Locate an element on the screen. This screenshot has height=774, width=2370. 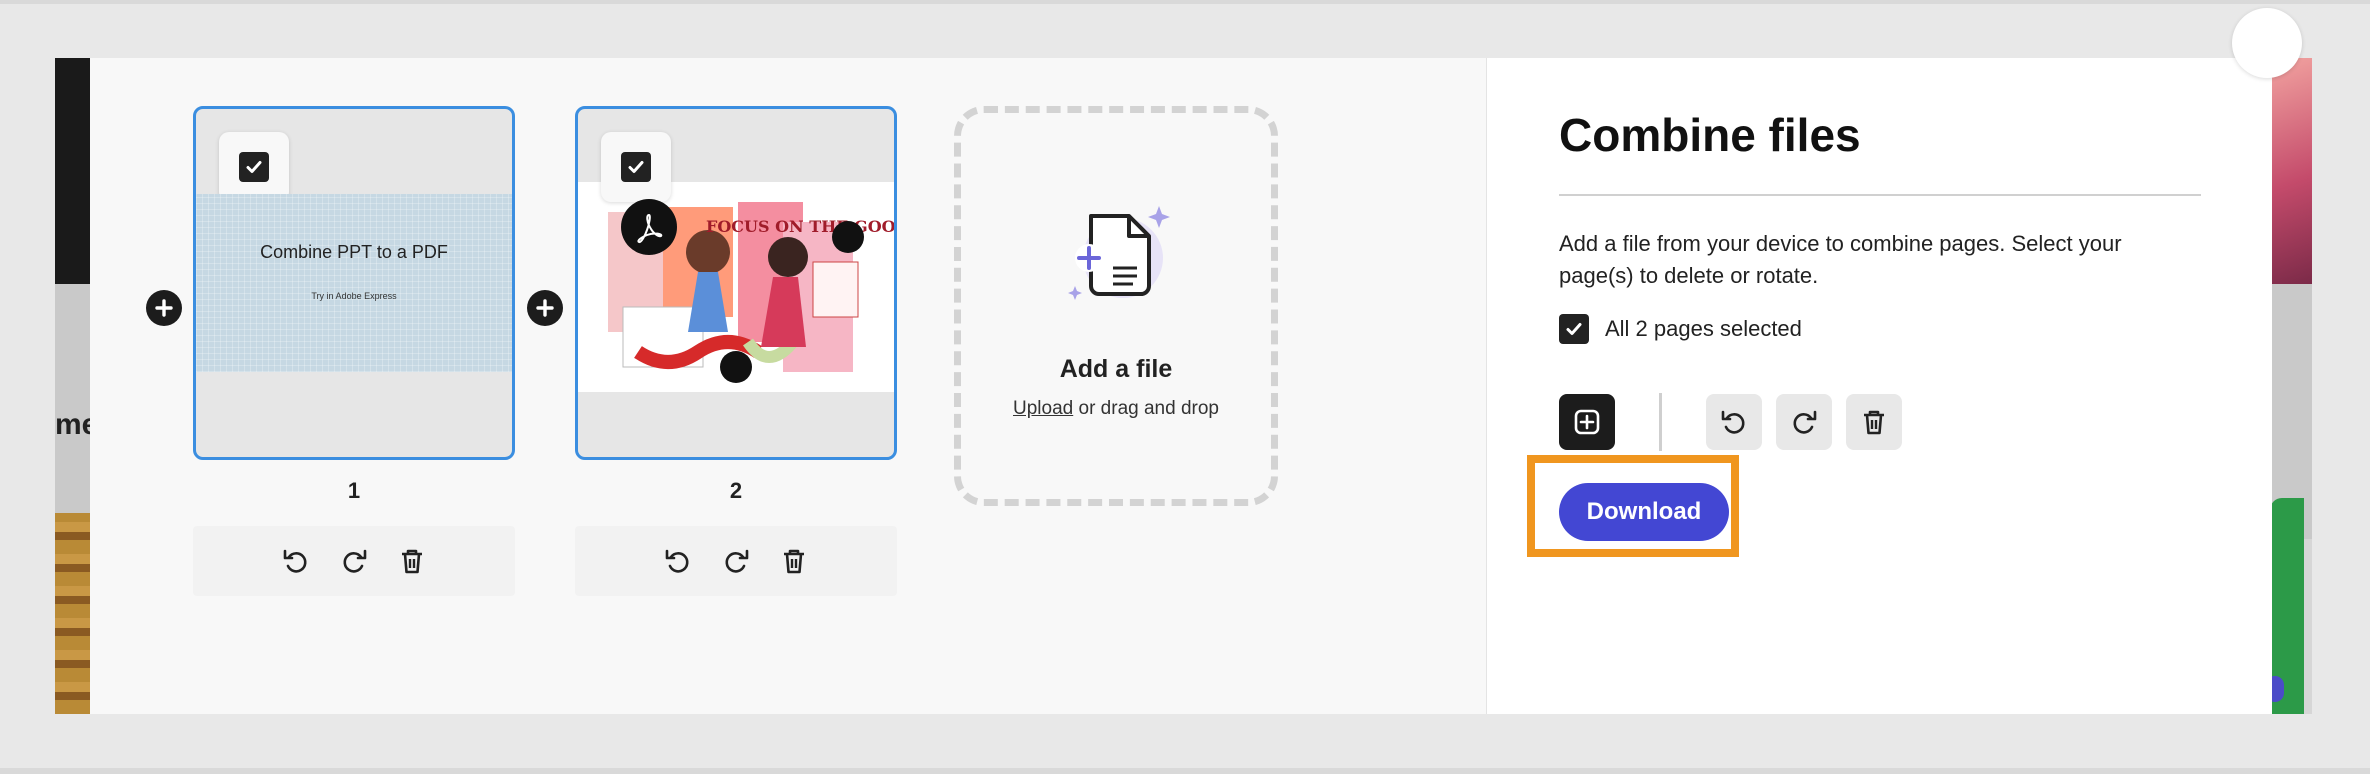
upload-link: Upload is located at coordinates (1043, 408).